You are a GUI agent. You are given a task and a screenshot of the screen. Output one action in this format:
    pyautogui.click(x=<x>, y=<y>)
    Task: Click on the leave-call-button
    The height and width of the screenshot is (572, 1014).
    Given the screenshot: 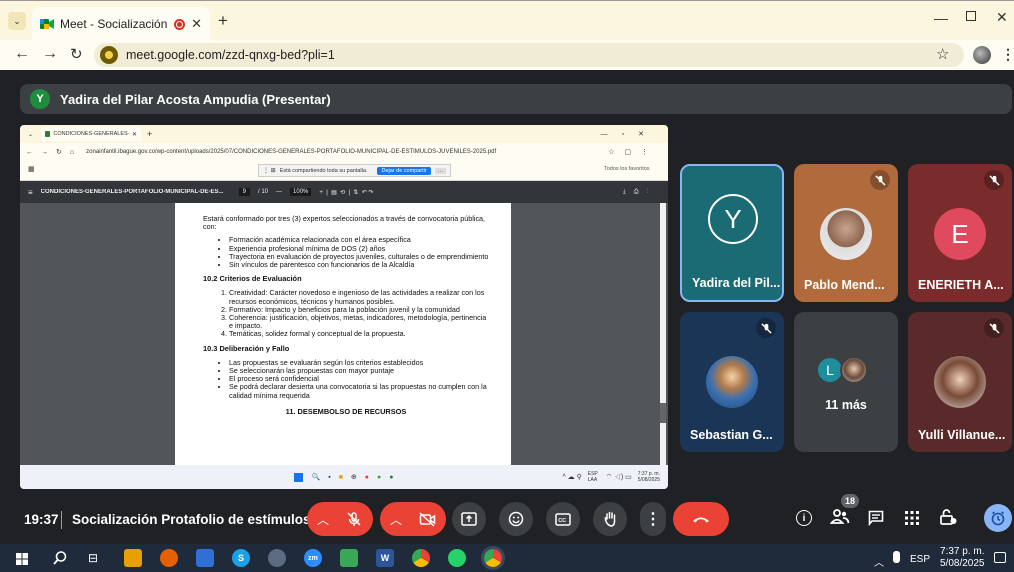 What is the action you would take?
    pyautogui.click(x=701, y=519)
    